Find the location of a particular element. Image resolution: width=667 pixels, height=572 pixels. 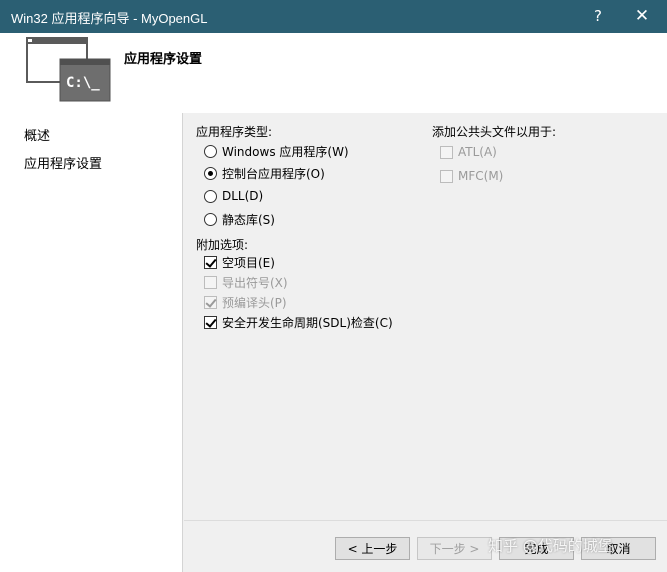

sidebar-item-overview: 概述 is located at coordinates (37, 134).